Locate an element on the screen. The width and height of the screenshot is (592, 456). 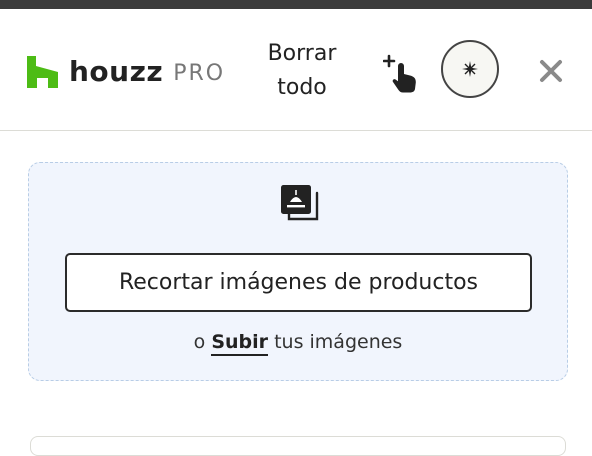
window-top-bar is located at coordinates (296, 4).